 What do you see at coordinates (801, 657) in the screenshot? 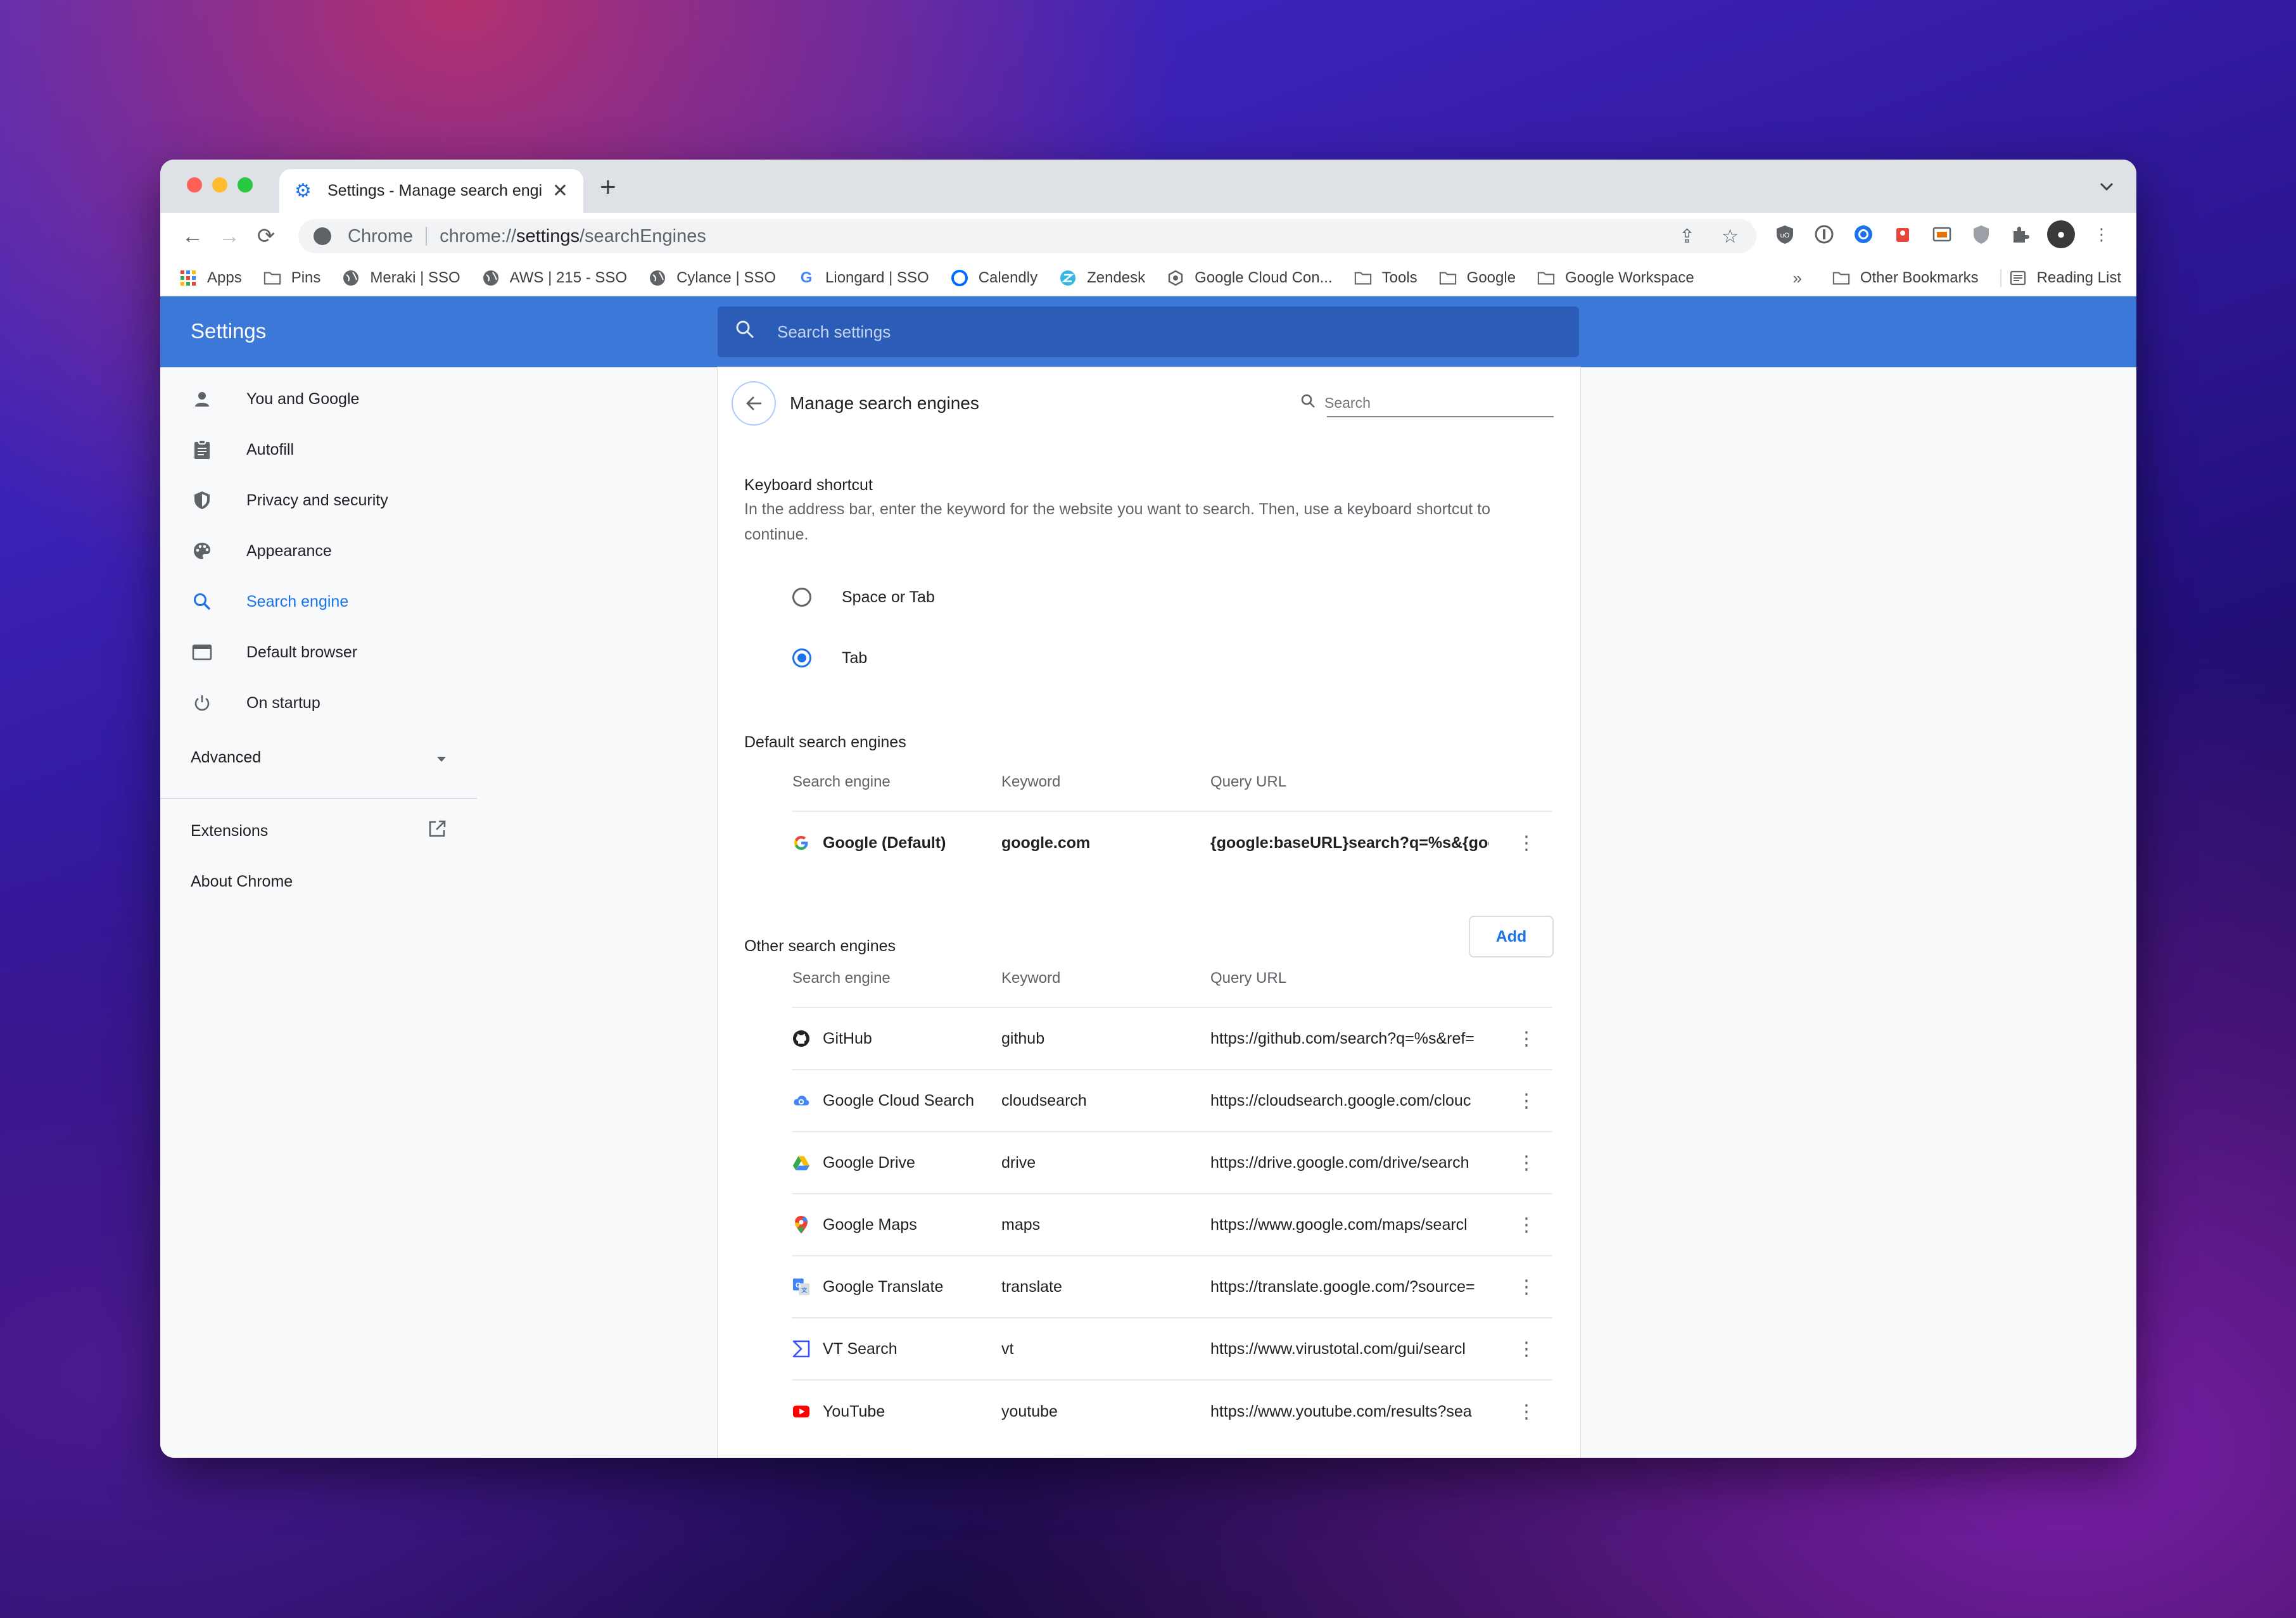
I see `radio-button-selected` at bounding box center [801, 657].